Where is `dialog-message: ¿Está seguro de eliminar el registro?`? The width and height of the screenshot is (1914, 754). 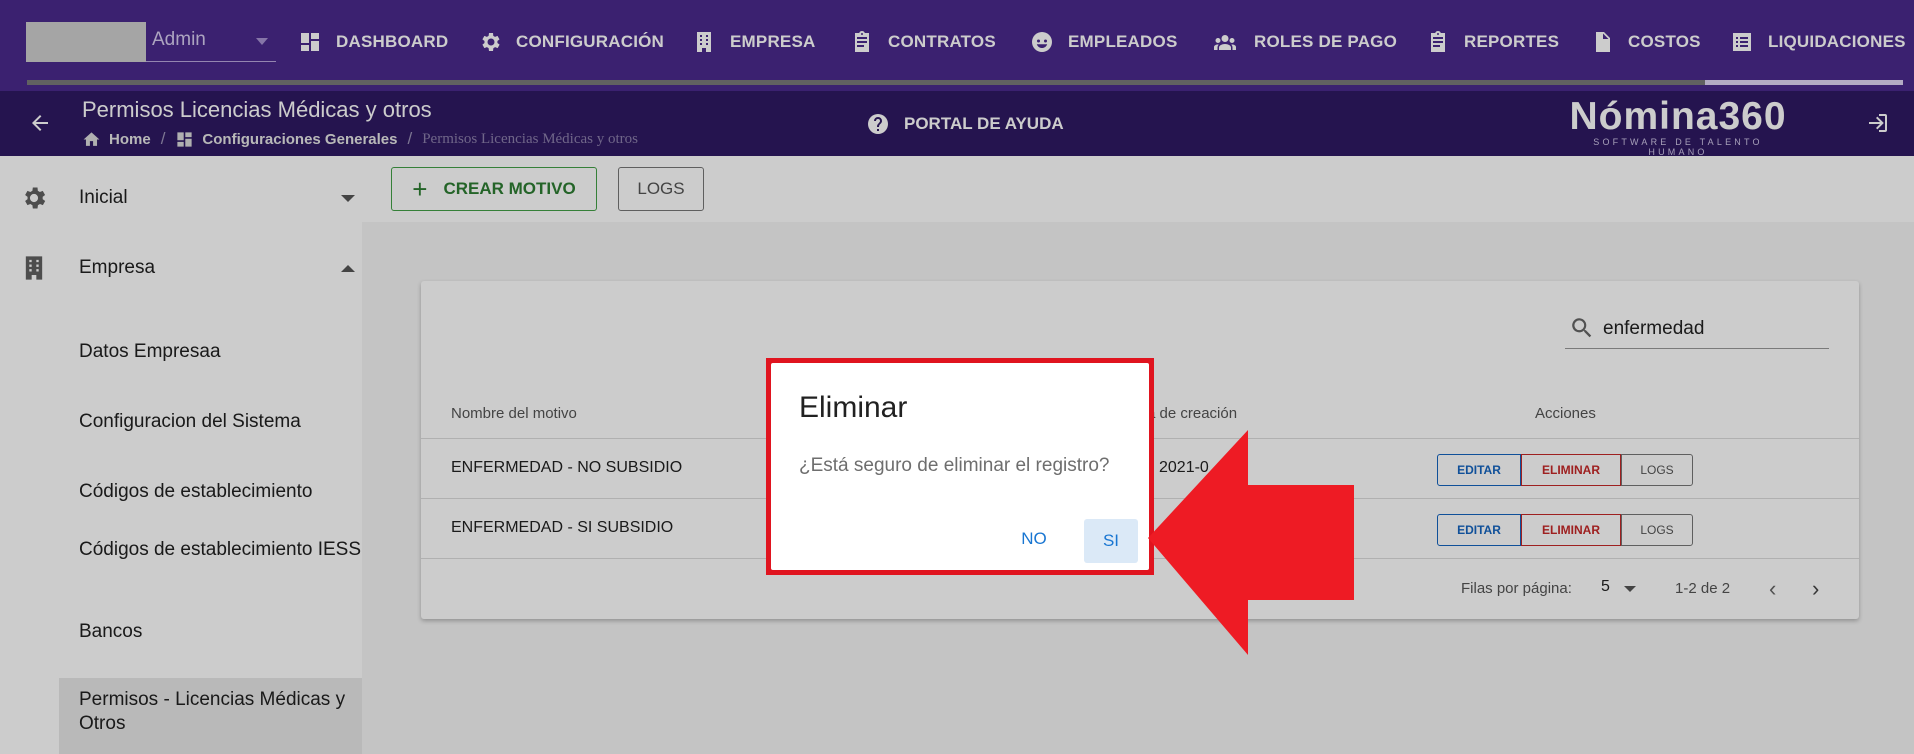
dialog-message: ¿Está seguro de eliminar el registro? is located at coordinates (954, 465).